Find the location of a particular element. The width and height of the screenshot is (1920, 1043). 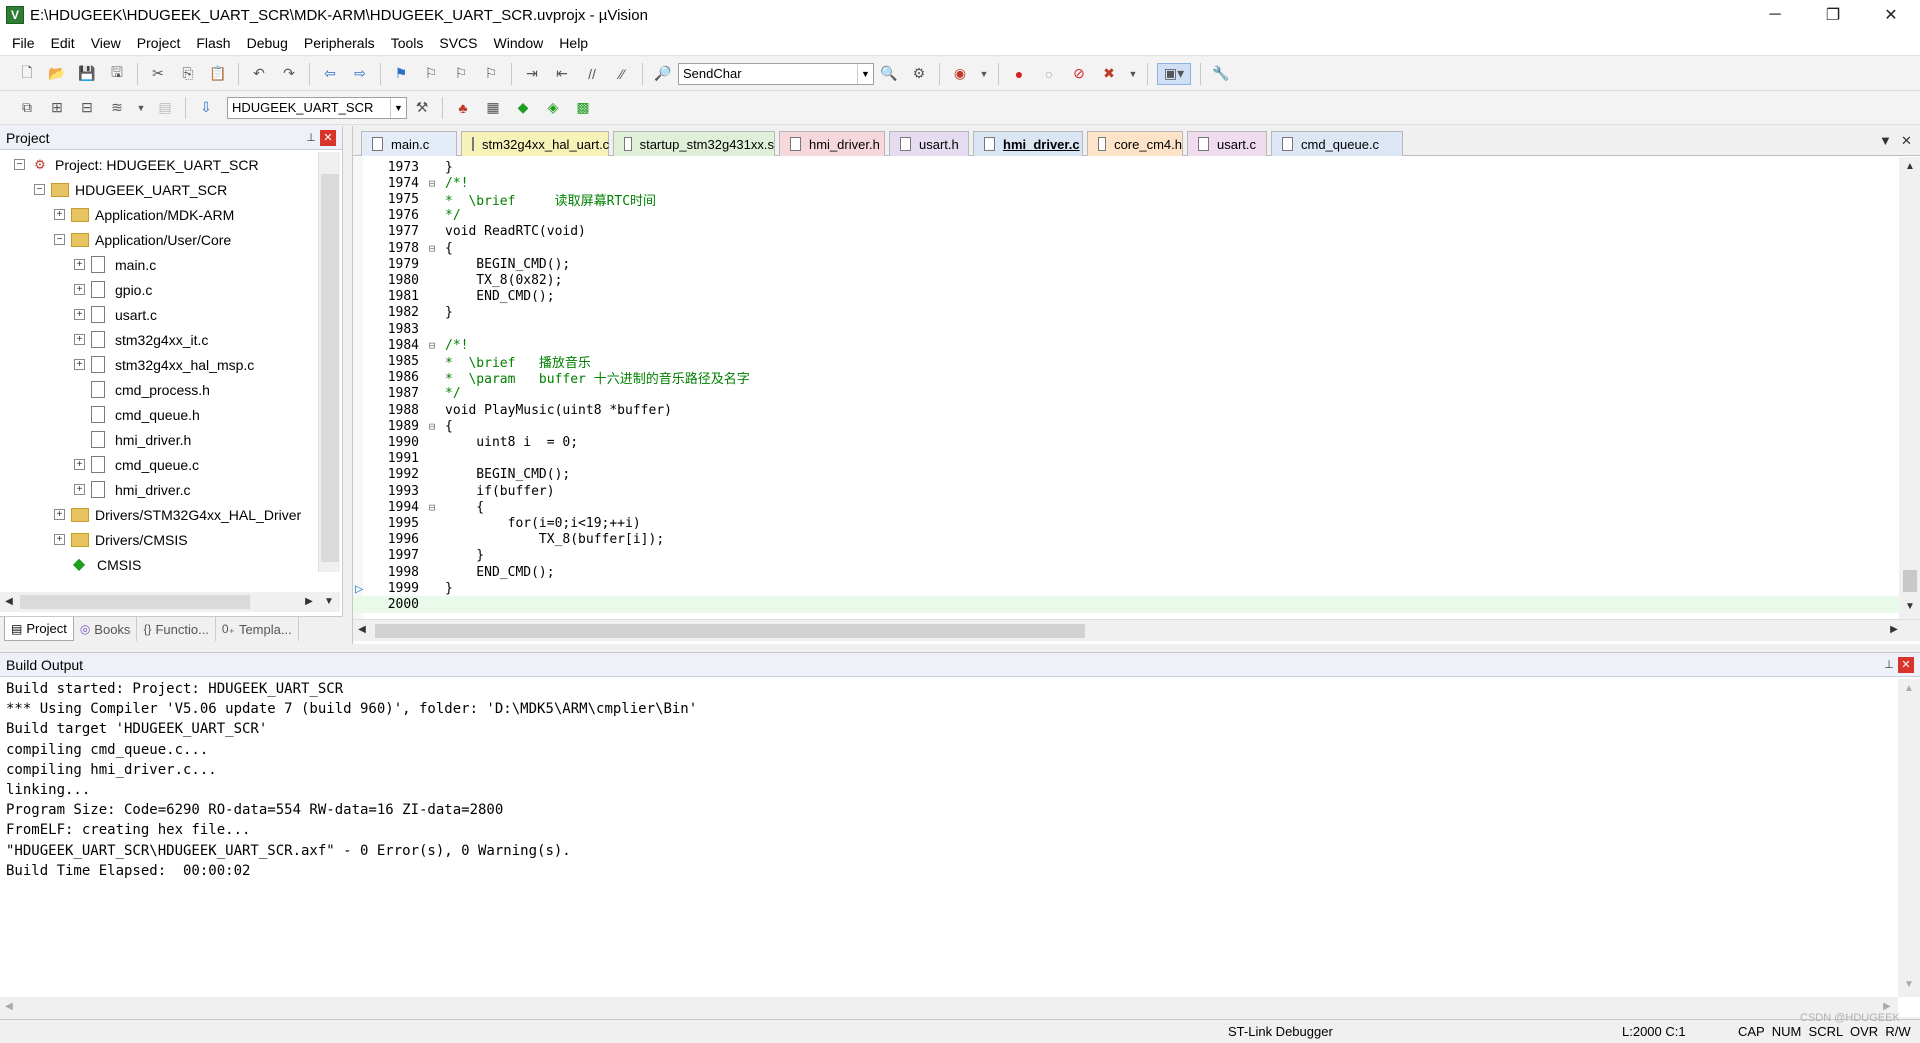

debug-session-icon: ◉ is located at coordinates (960, 74).